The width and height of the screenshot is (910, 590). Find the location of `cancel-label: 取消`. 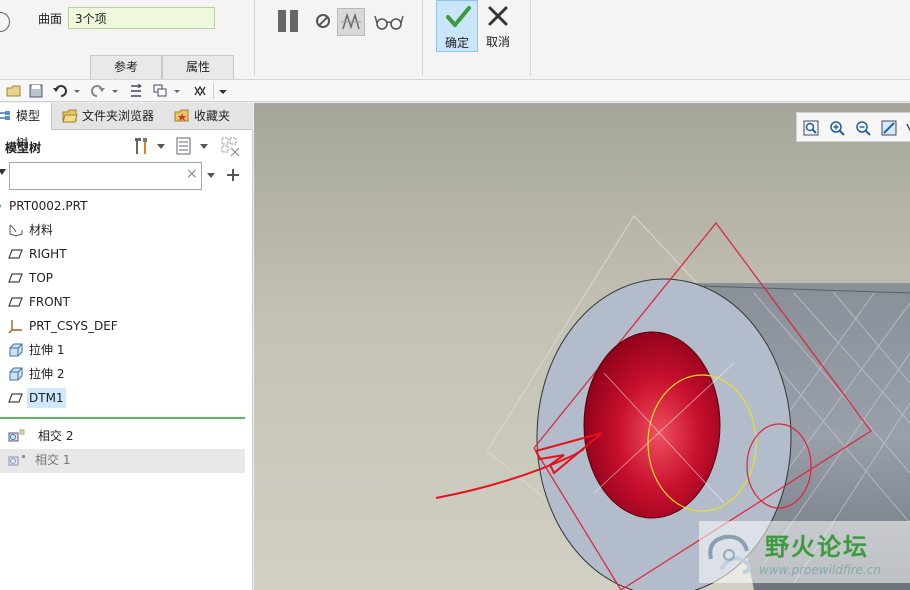

cancel-label: 取消 is located at coordinates (497, 42).